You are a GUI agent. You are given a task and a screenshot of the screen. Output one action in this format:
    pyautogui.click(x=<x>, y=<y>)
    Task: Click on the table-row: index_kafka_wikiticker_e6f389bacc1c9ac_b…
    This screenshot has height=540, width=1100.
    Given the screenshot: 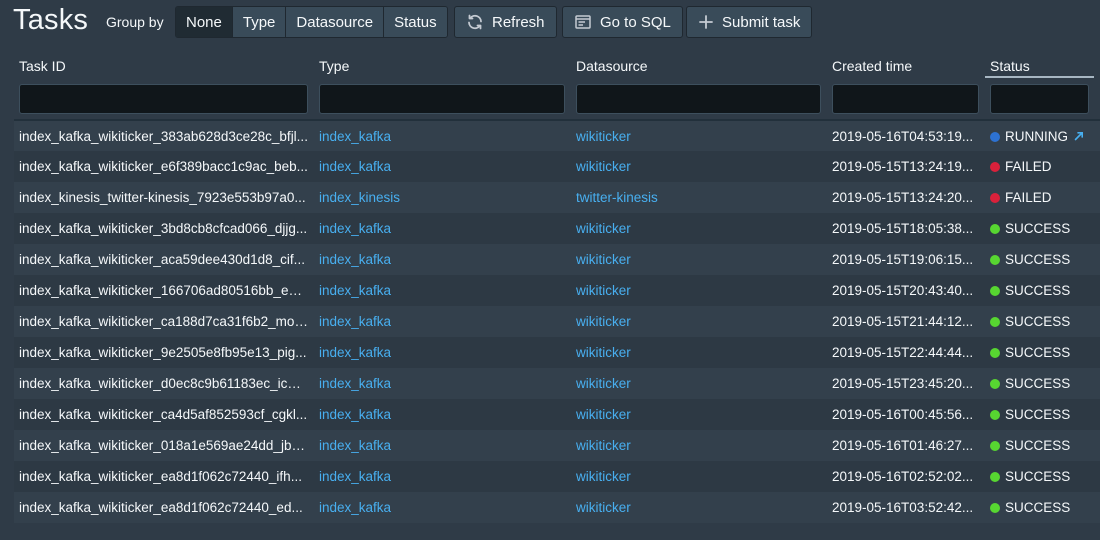 What is the action you would take?
    pyautogui.click(x=557, y=166)
    